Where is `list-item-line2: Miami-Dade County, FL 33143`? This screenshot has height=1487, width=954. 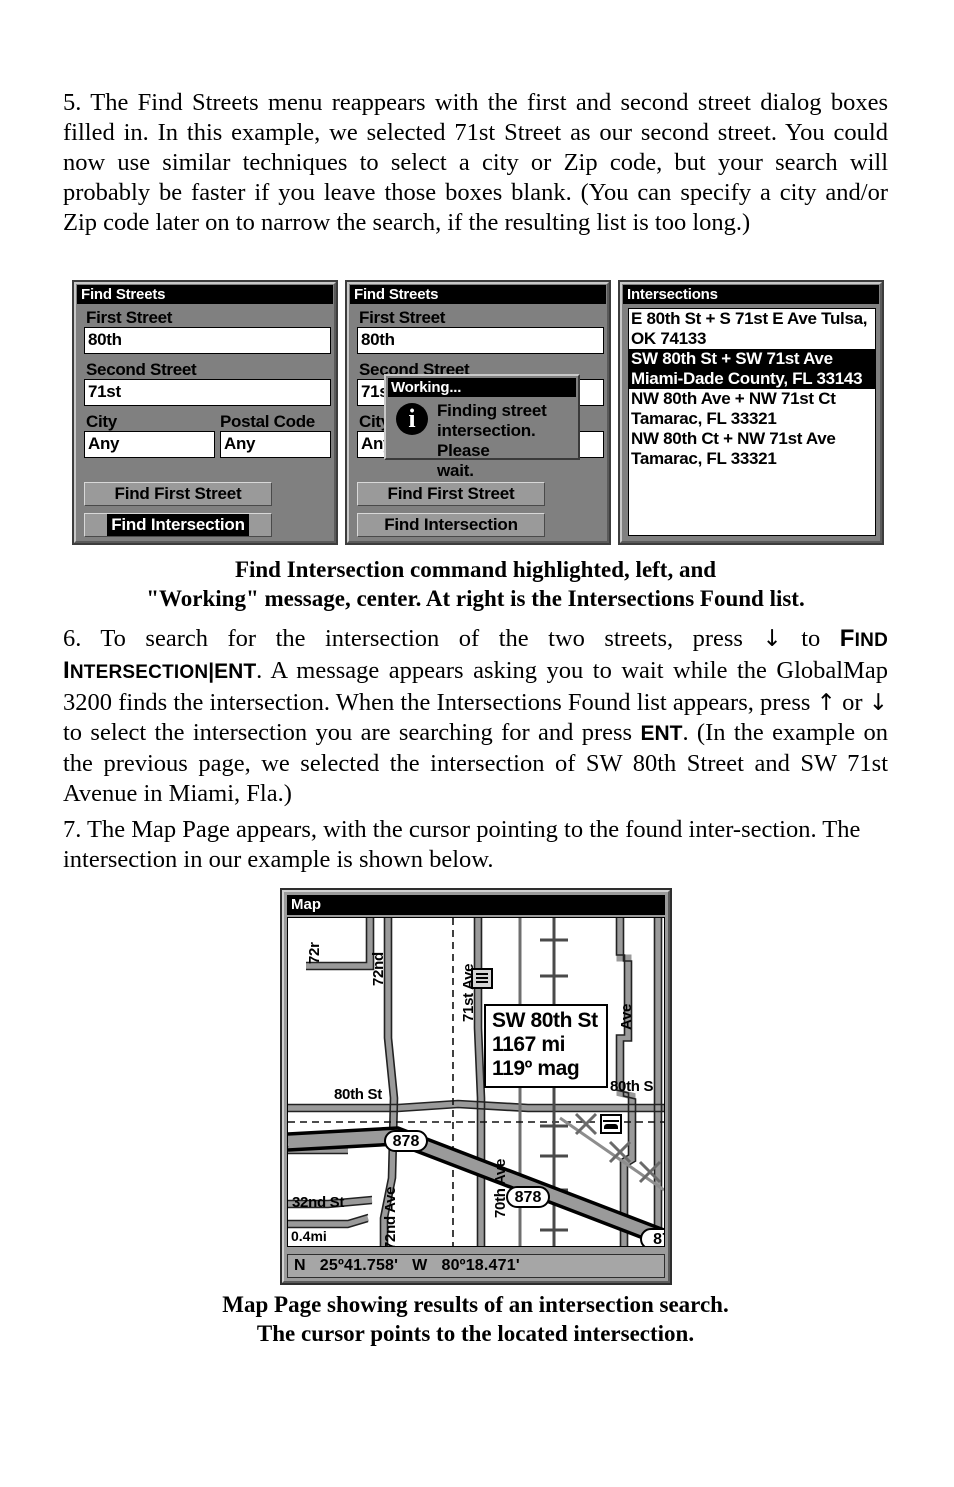
list-item-line2: Miami-Dade County, FL 33143 is located at coordinates (747, 378).